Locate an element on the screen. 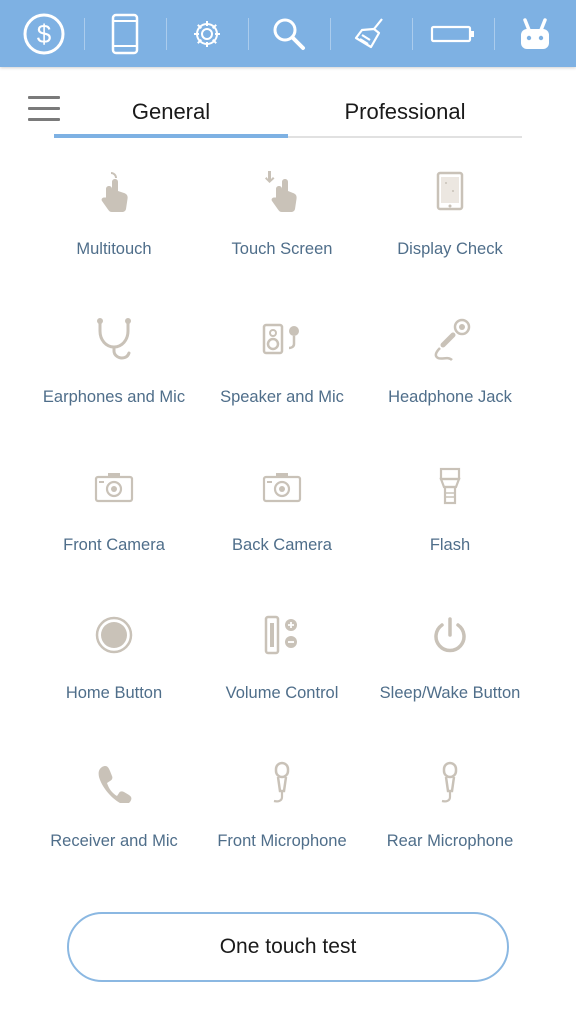 Image resolution: width=576 pixels, height=1024 pixels. test-label: Multitouch is located at coordinates (114, 249).